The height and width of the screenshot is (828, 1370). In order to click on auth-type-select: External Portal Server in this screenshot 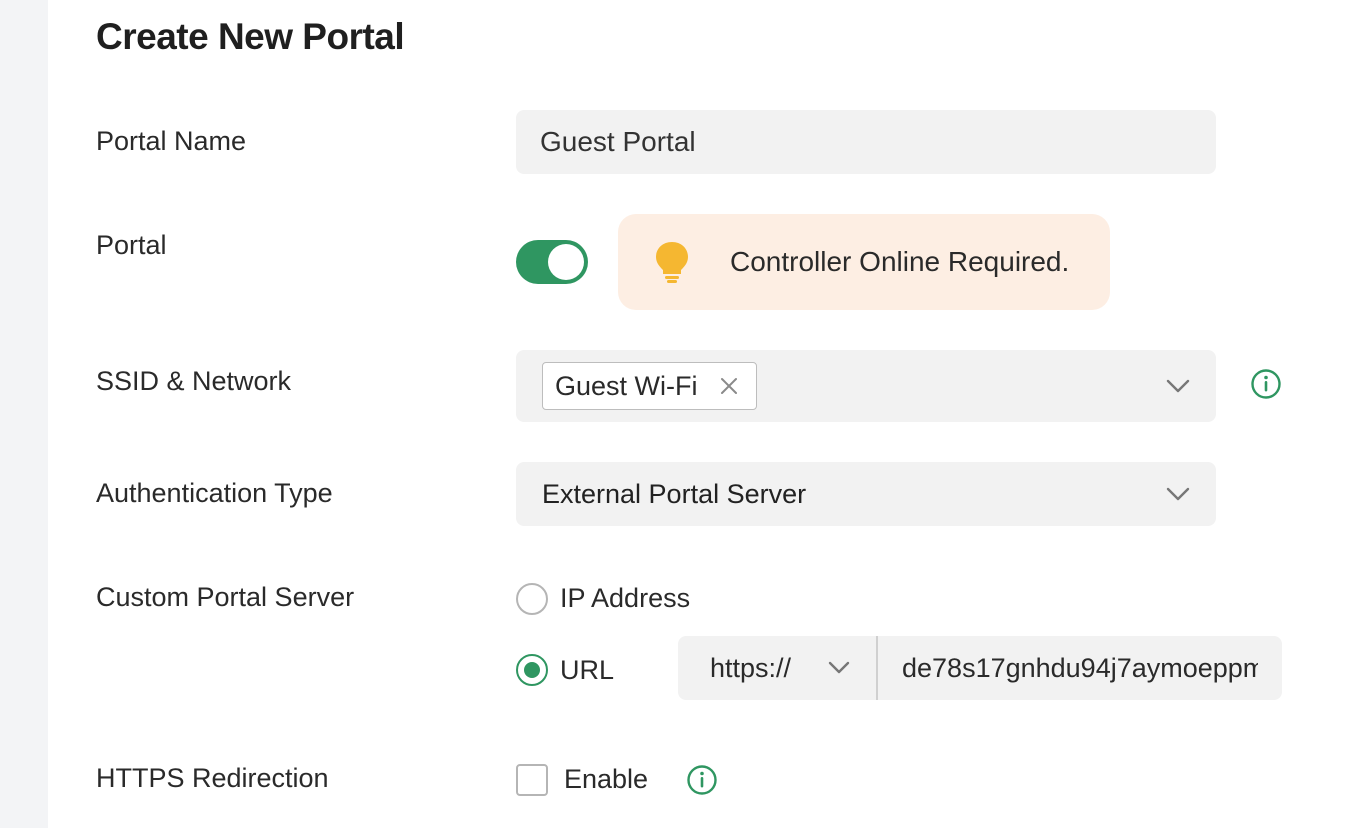, I will do `click(866, 494)`.